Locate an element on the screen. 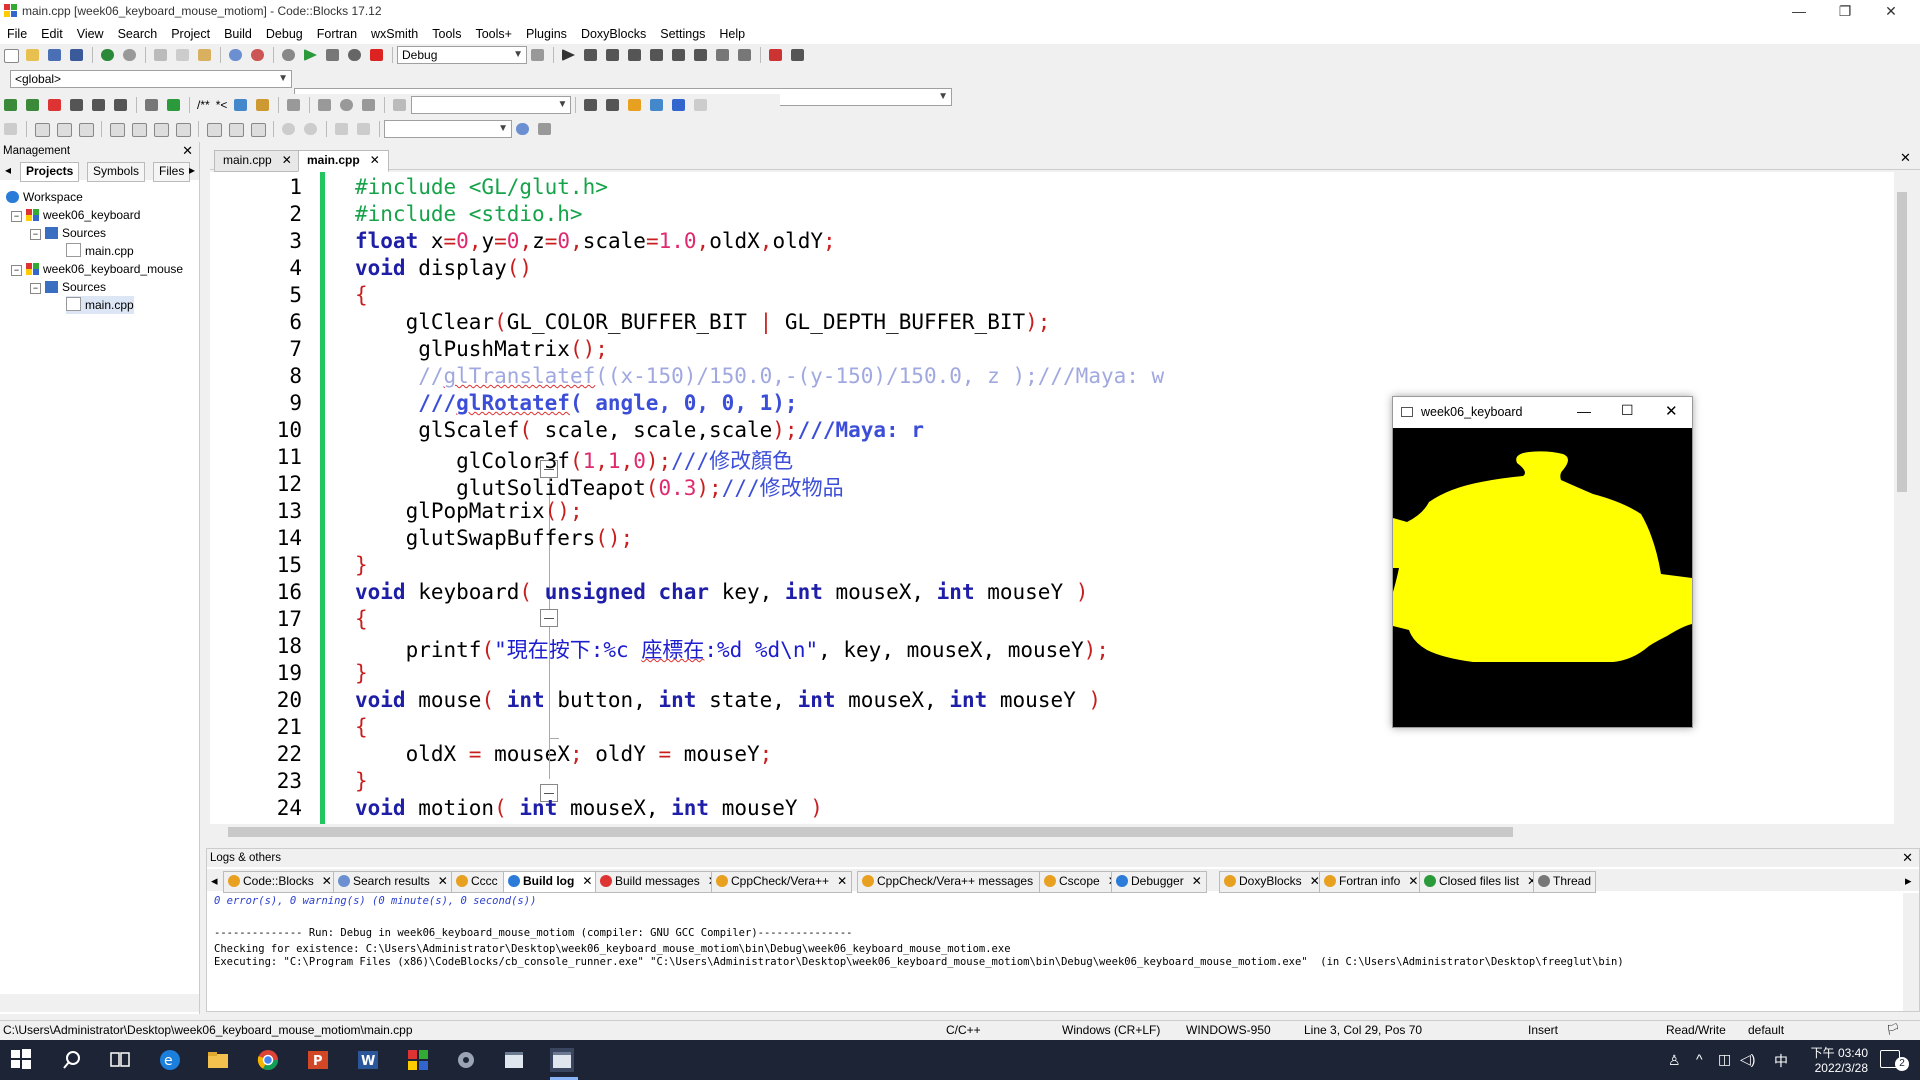  save-all-icon is located at coordinates (77, 55).